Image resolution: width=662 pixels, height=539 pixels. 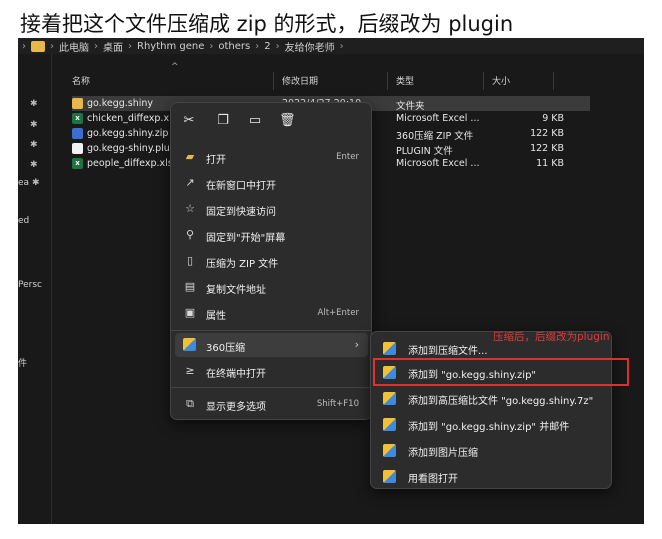 I want to click on instruction-caption: 接着把这个文件压缩成 zip 的形式，后缀改为 plugin, so click(x=331, y=19).